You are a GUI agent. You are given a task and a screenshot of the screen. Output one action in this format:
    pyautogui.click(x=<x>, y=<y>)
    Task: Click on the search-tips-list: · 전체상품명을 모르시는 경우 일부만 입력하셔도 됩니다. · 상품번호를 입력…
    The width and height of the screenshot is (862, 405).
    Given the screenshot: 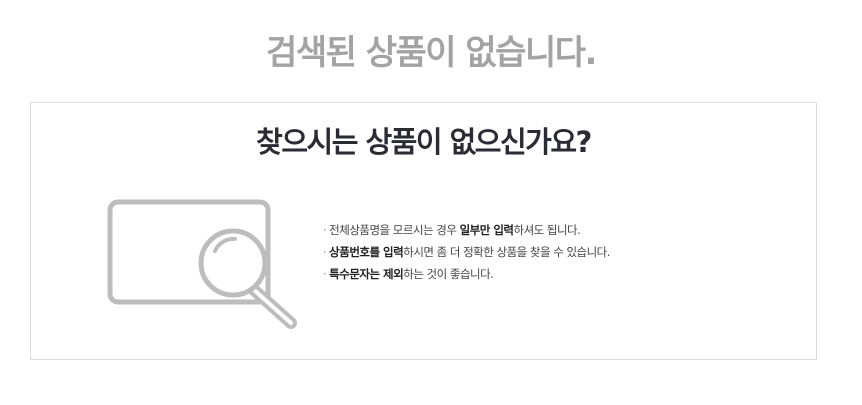 What is the action you would take?
    pyautogui.click(x=466, y=252)
    